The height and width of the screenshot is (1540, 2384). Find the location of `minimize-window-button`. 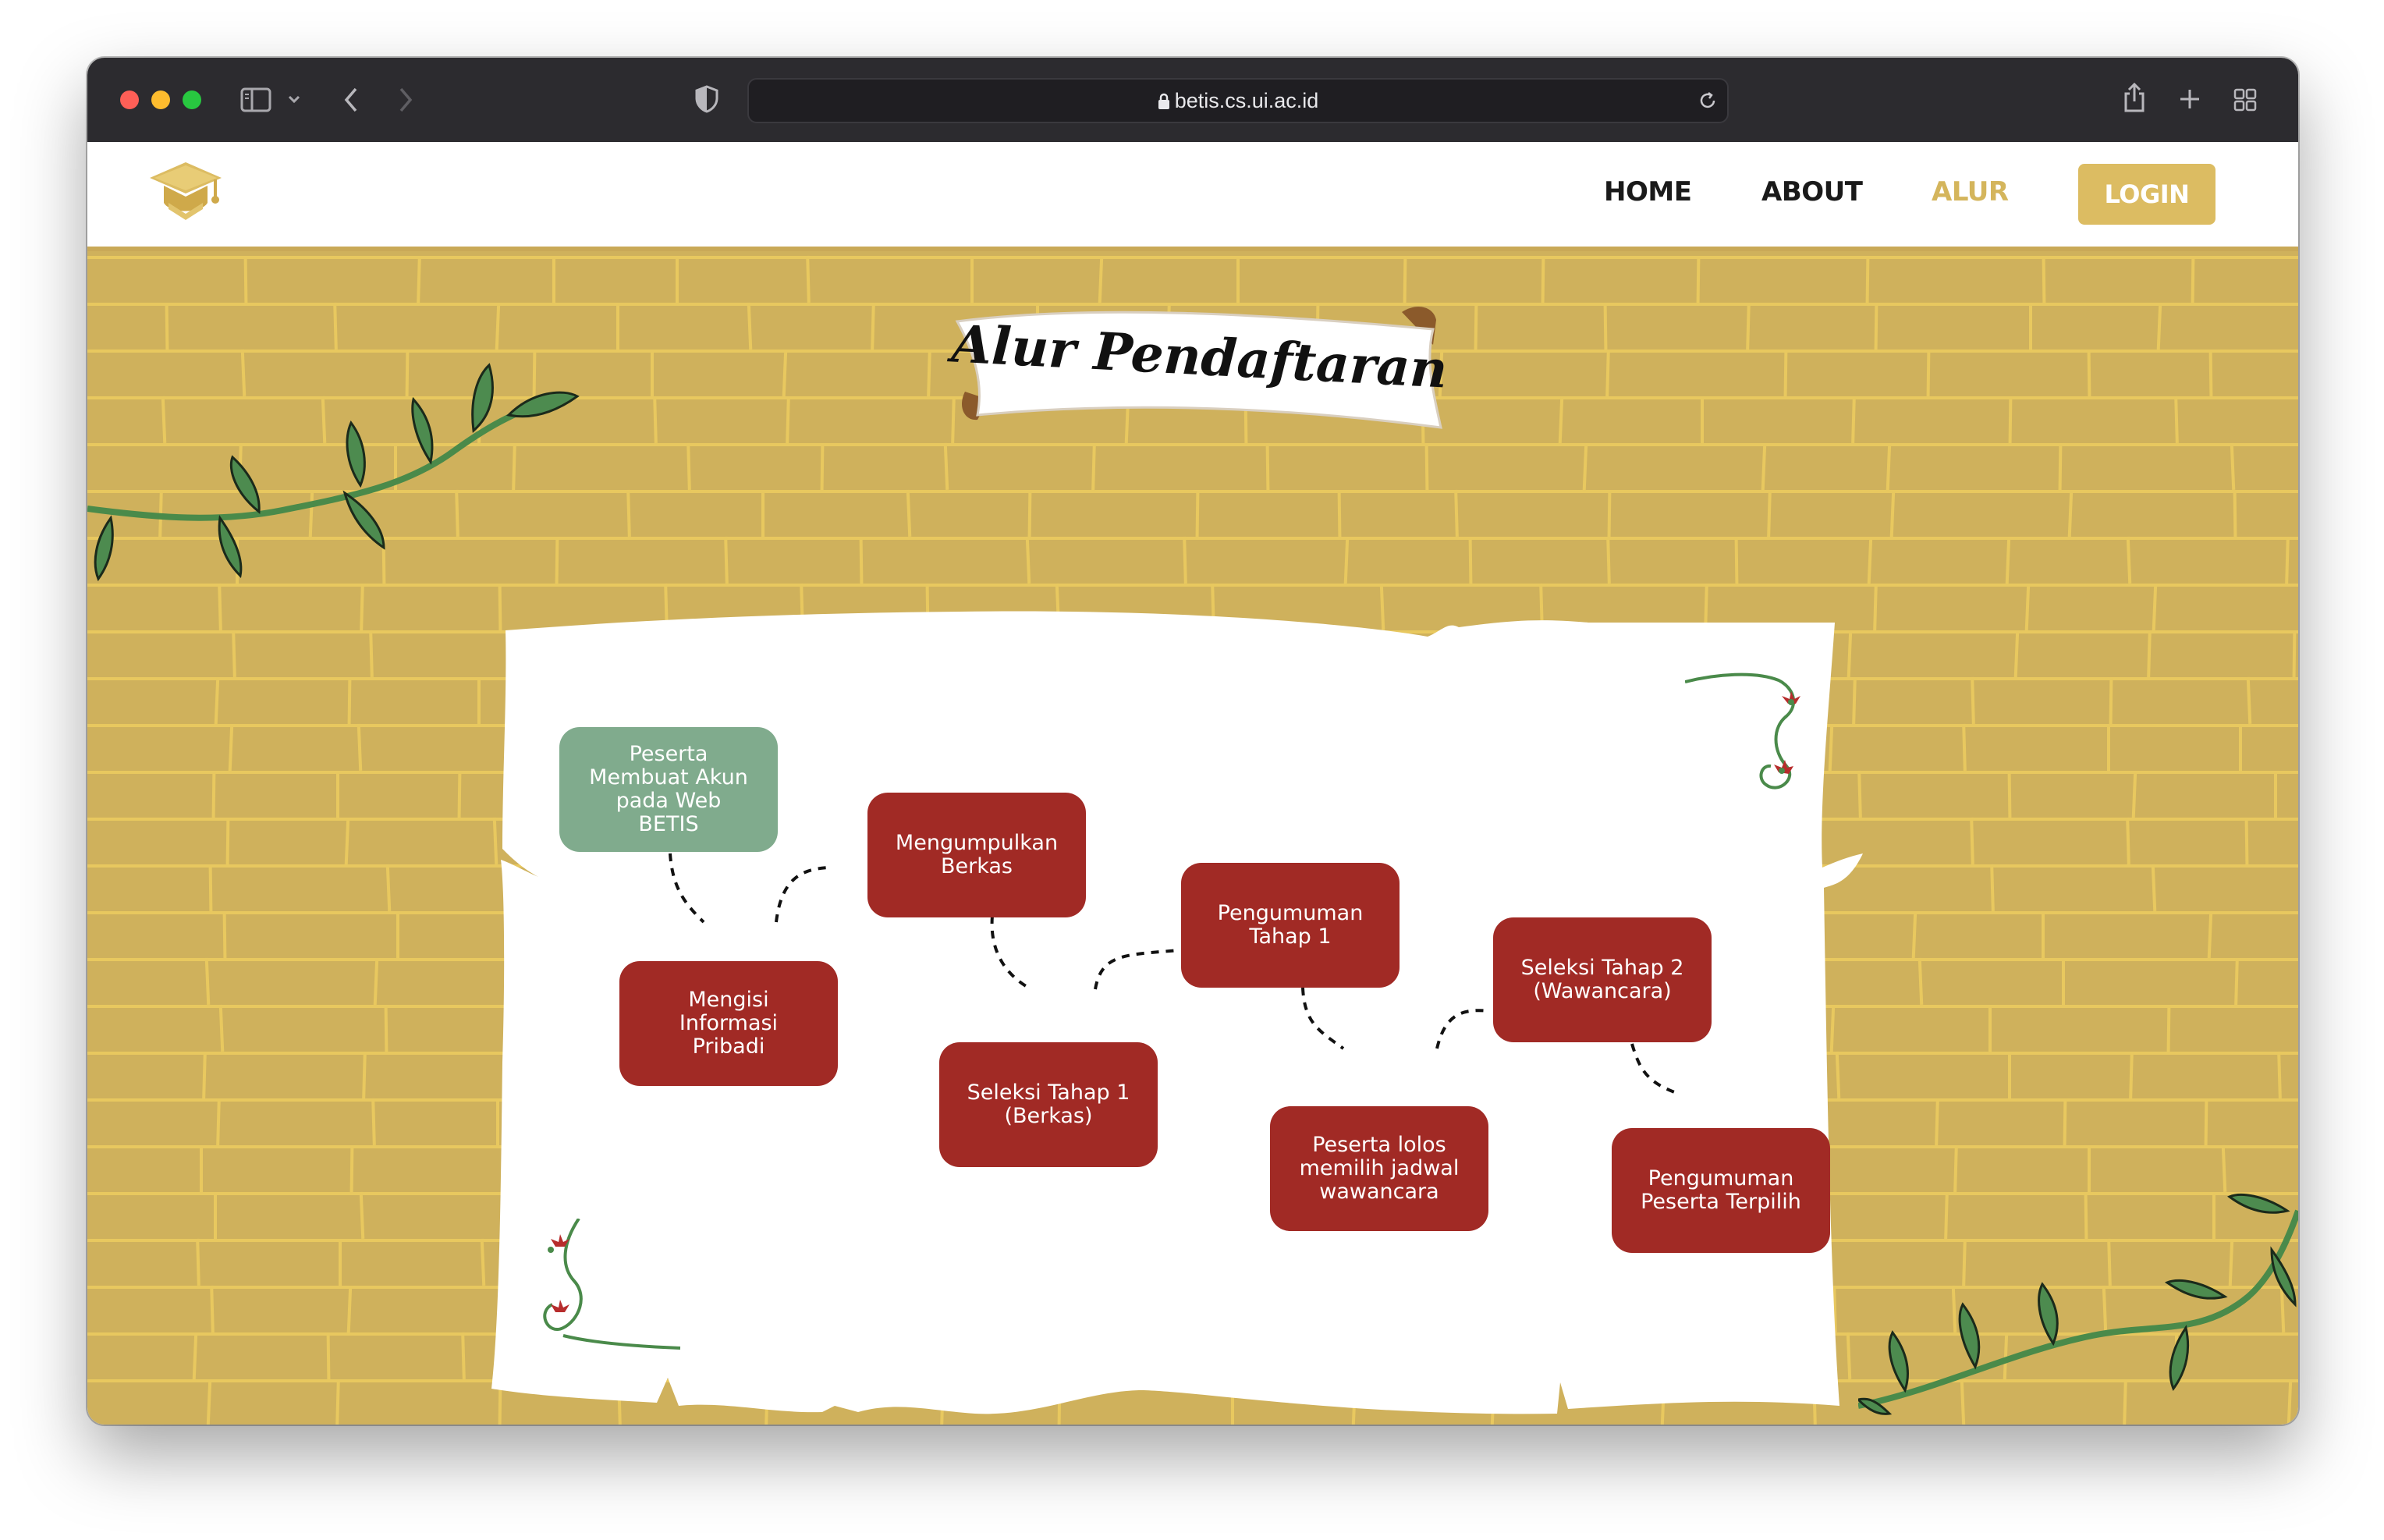

minimize-window-button is located at coordinates (160, 99).